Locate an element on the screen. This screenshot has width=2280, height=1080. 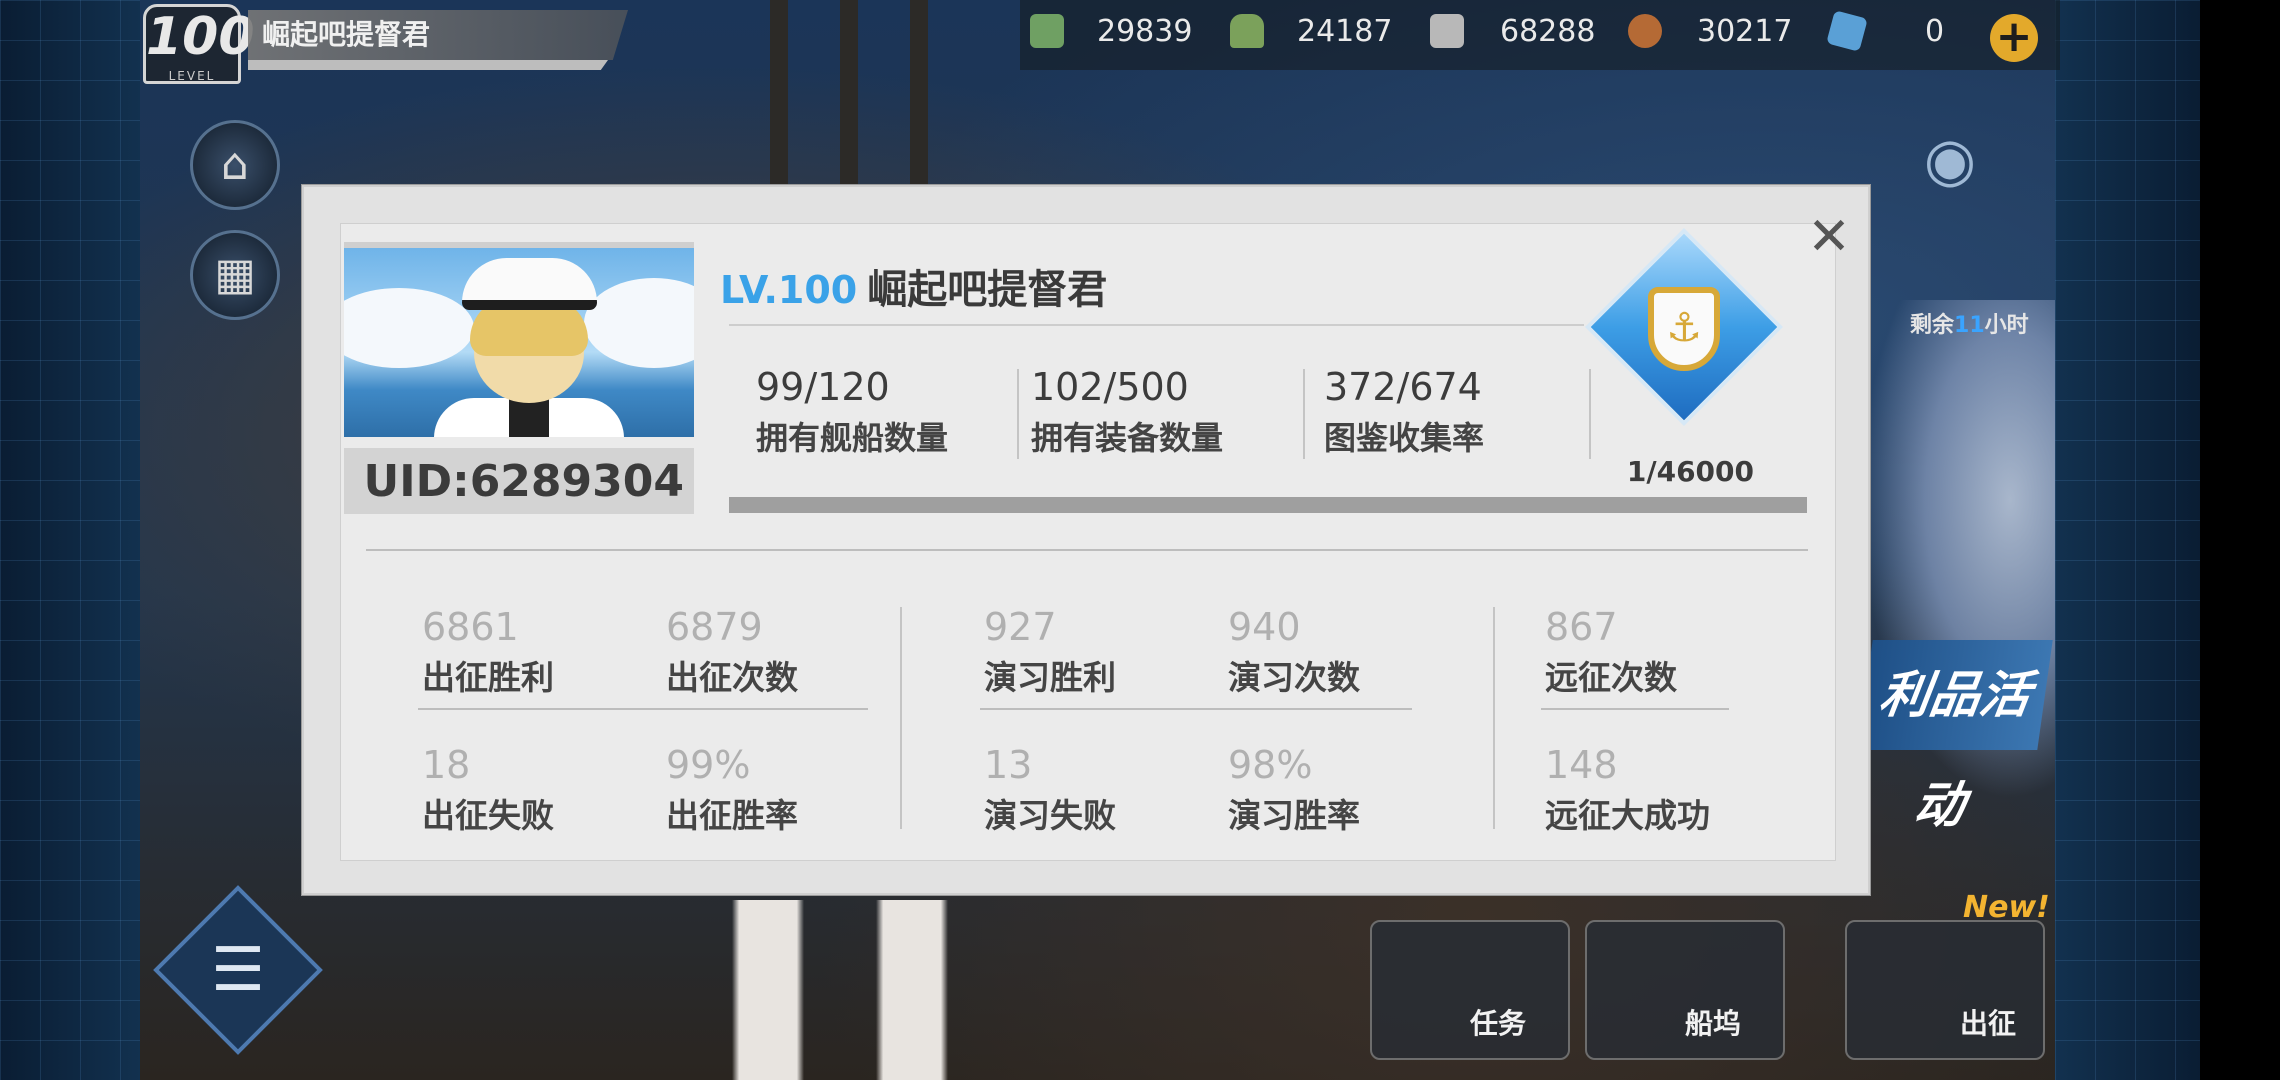
fuel-value: 29839 is located at coordinates (1145, 31).